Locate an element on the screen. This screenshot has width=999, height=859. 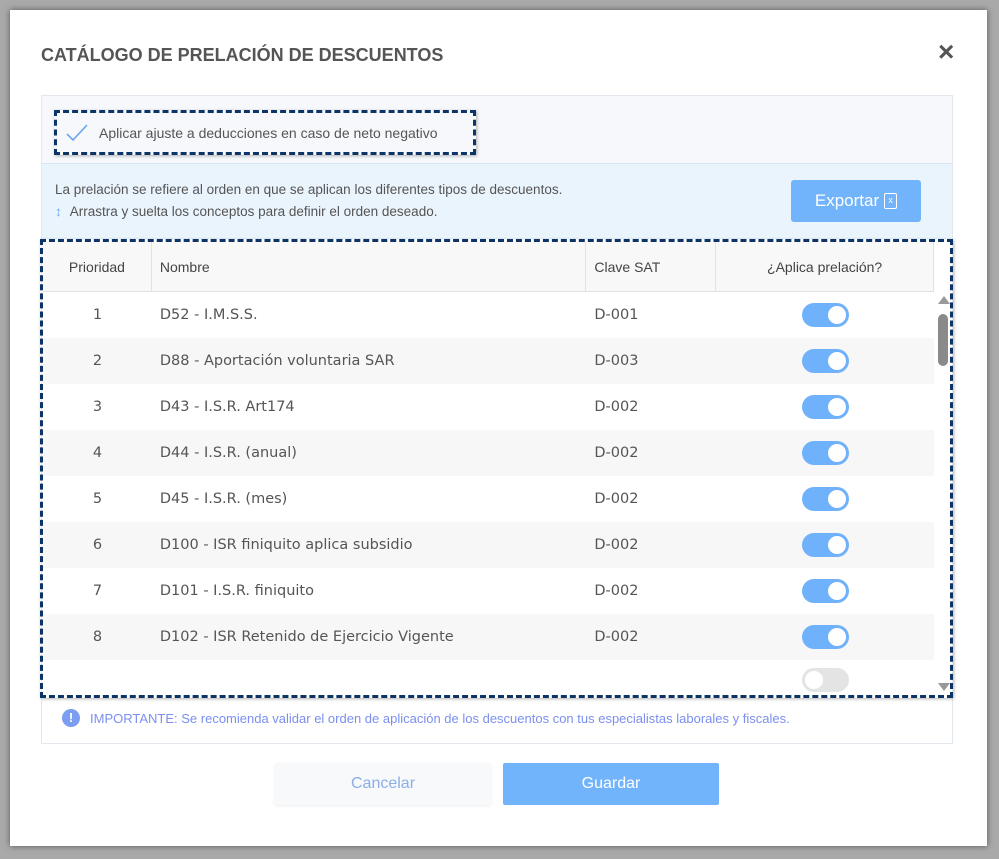
cell-prioridad: 5 is located at coordinates (97, 499).